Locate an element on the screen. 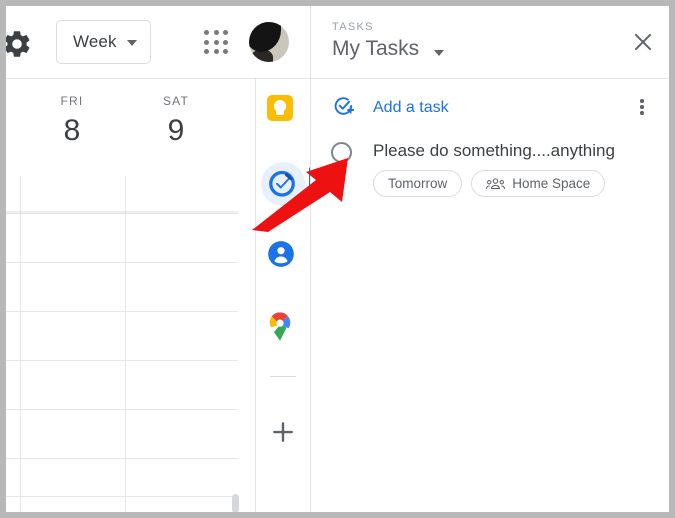 The height and width of the screenshot is (518, 675). rail-divider is located at coordinates (283, 376).